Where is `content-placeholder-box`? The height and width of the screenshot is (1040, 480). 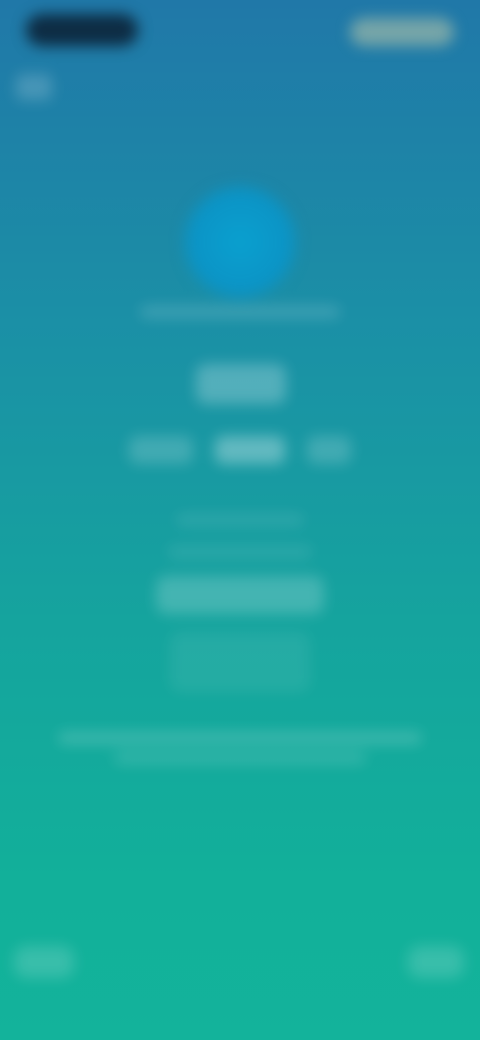 content-placeholder-box is located at coordinates (240, 662).